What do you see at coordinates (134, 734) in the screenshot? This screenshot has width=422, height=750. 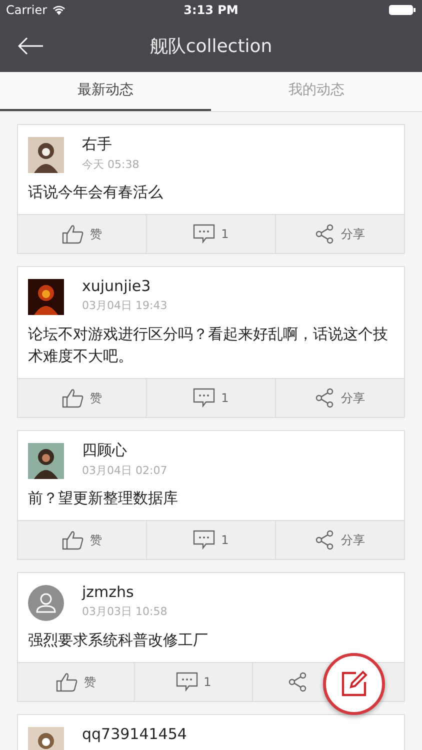 I see `user-name: qq739141454` at bounding box center [134, 734].